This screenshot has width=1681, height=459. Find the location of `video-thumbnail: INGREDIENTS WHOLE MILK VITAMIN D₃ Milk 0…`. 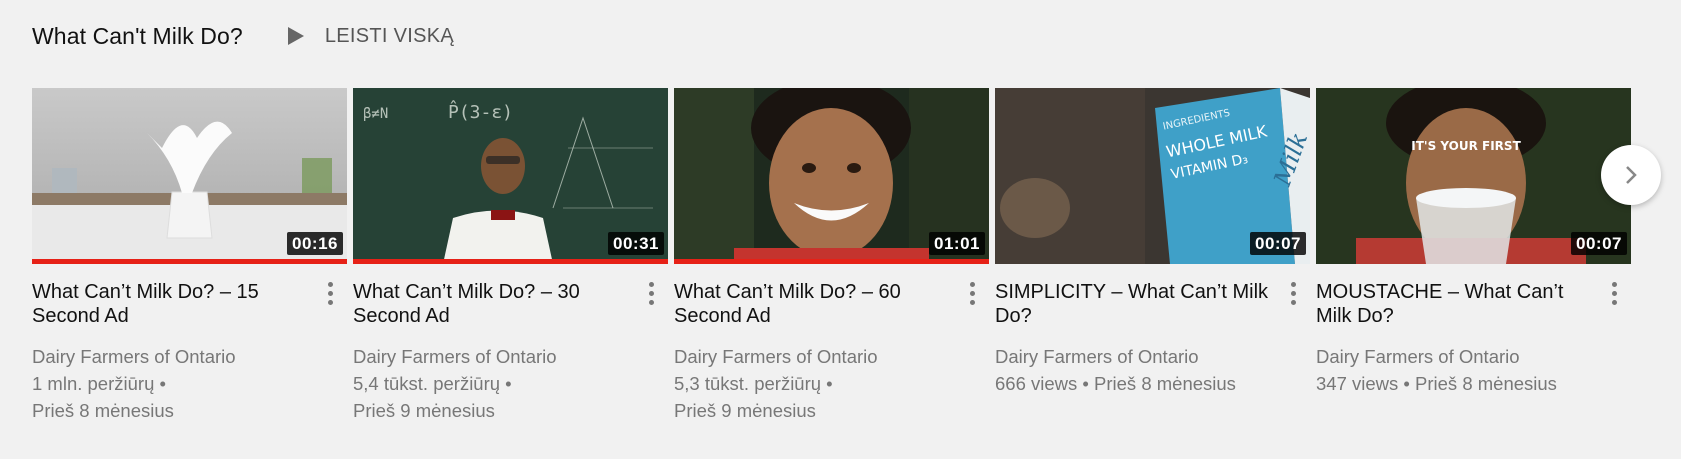

video-thumbnail: INGREDIENTS WHOLE MILK VITAMIN D₃ Milk 0… is located at coordinates (1152, 176).